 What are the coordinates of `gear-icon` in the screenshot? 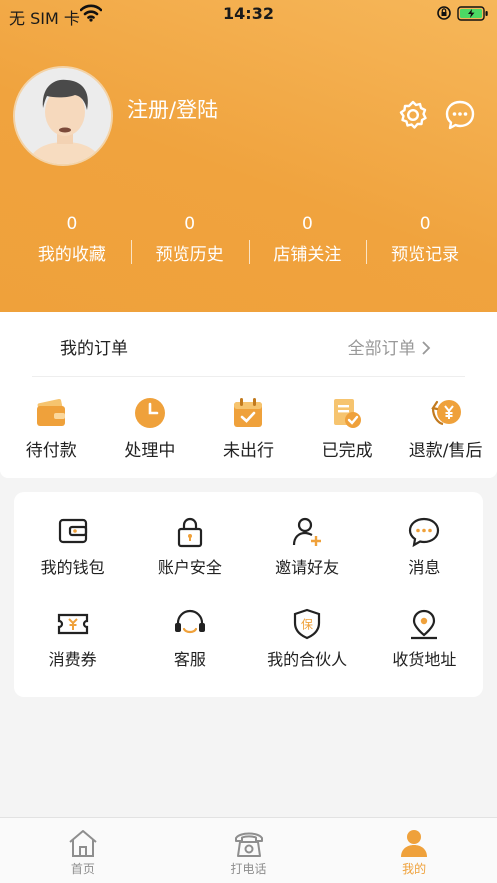 It's located at (413, 115).